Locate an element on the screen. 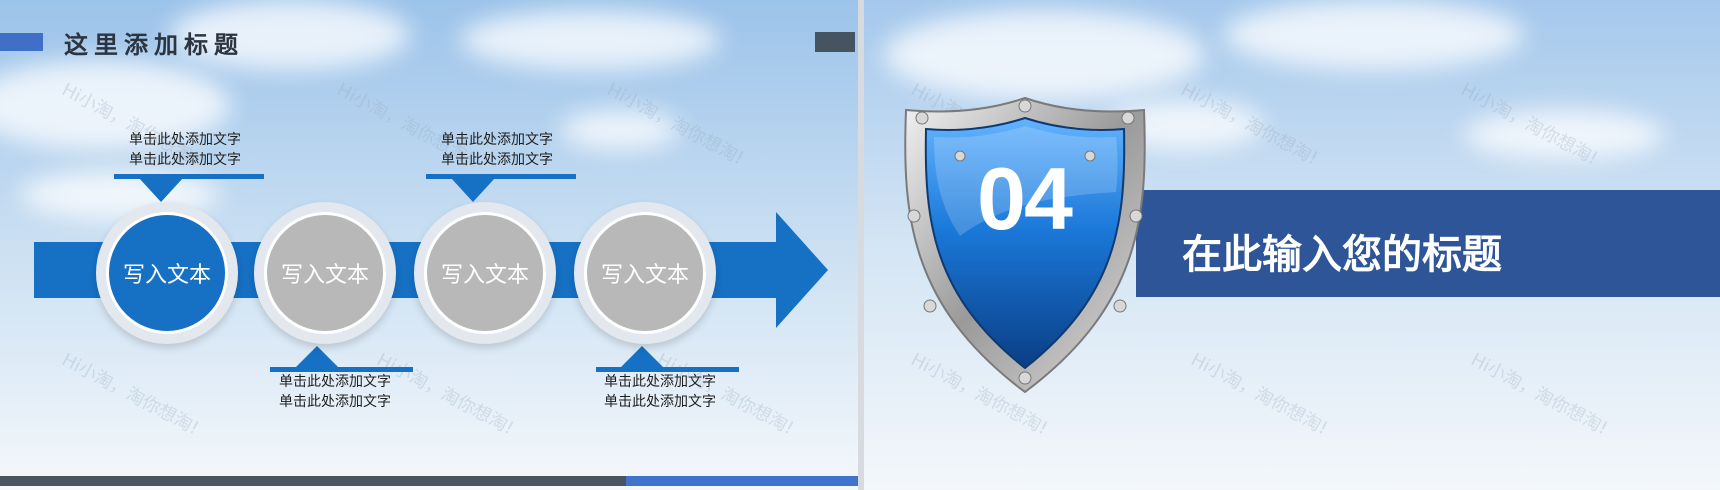  footer-bar-dark is located at coordinates (313, 481).